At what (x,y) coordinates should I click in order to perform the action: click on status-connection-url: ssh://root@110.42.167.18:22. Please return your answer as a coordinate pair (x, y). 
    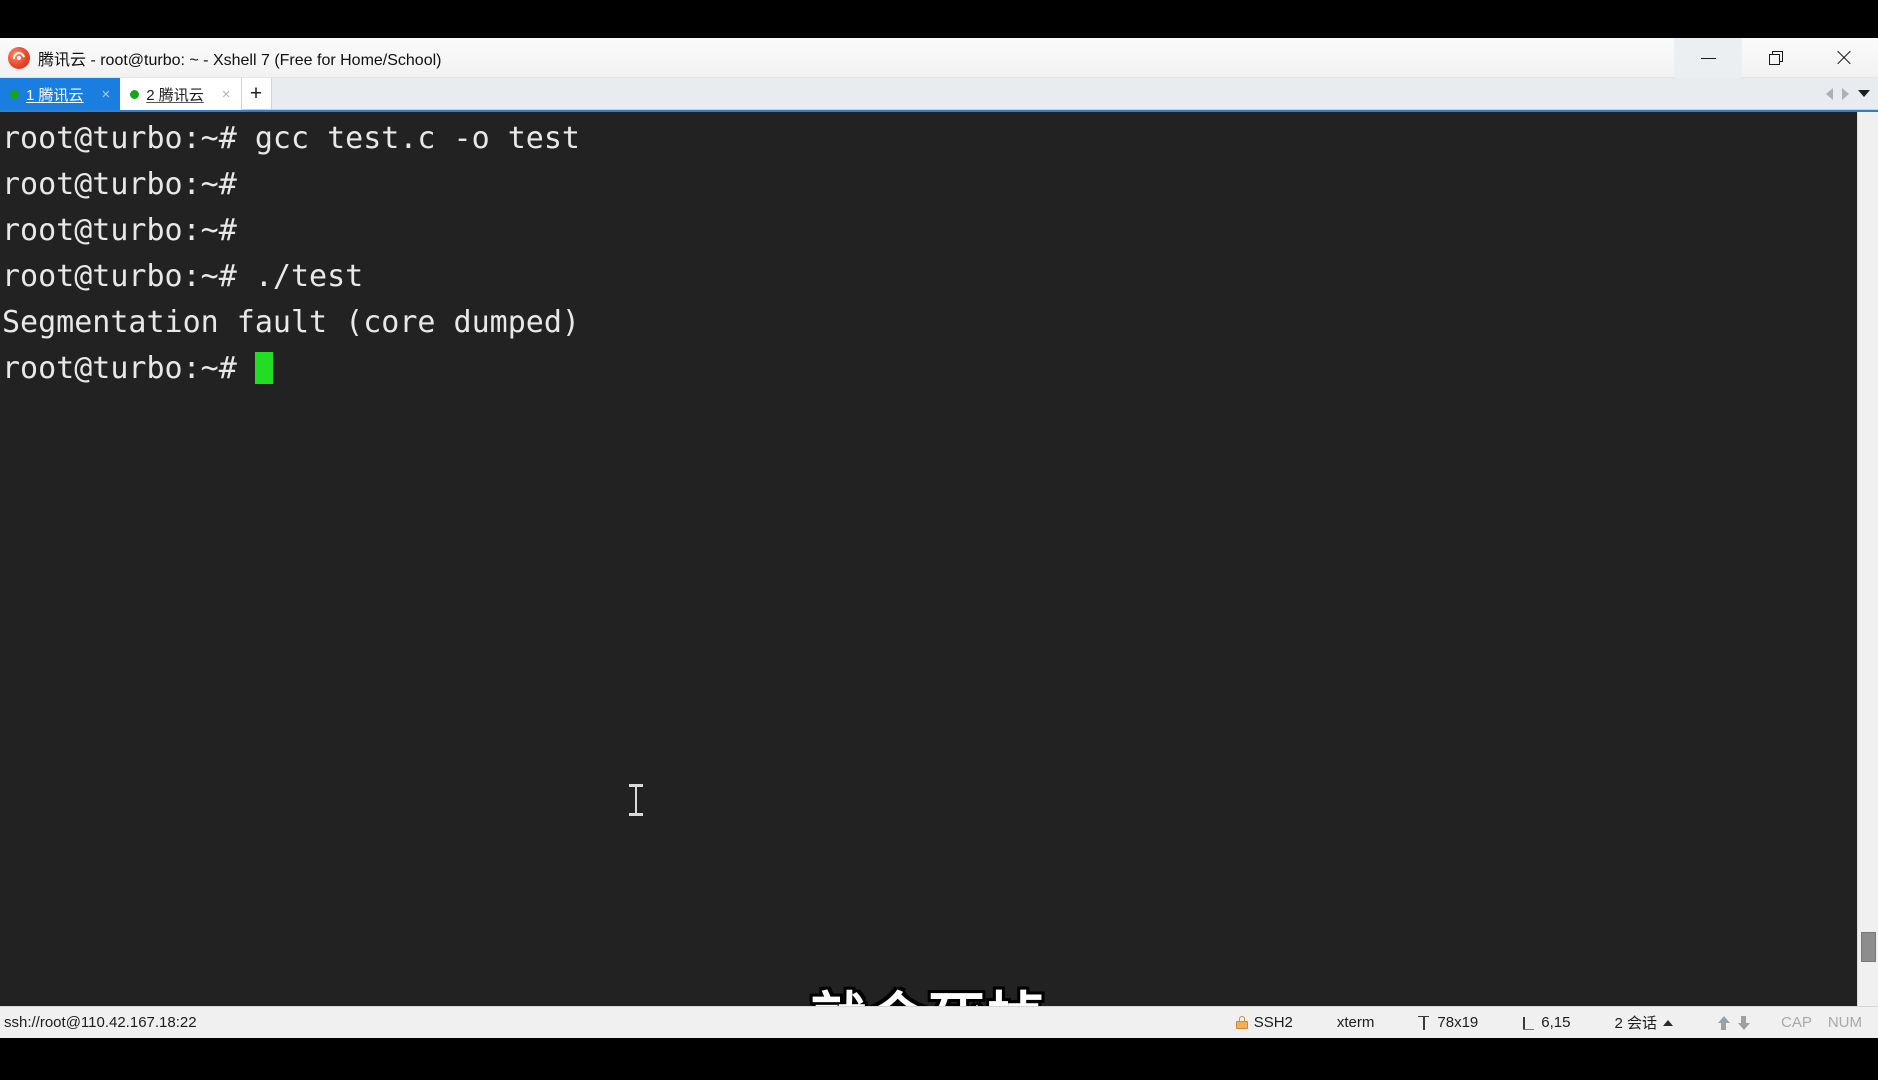
    Looking at the image, I should click on (100, 1022).